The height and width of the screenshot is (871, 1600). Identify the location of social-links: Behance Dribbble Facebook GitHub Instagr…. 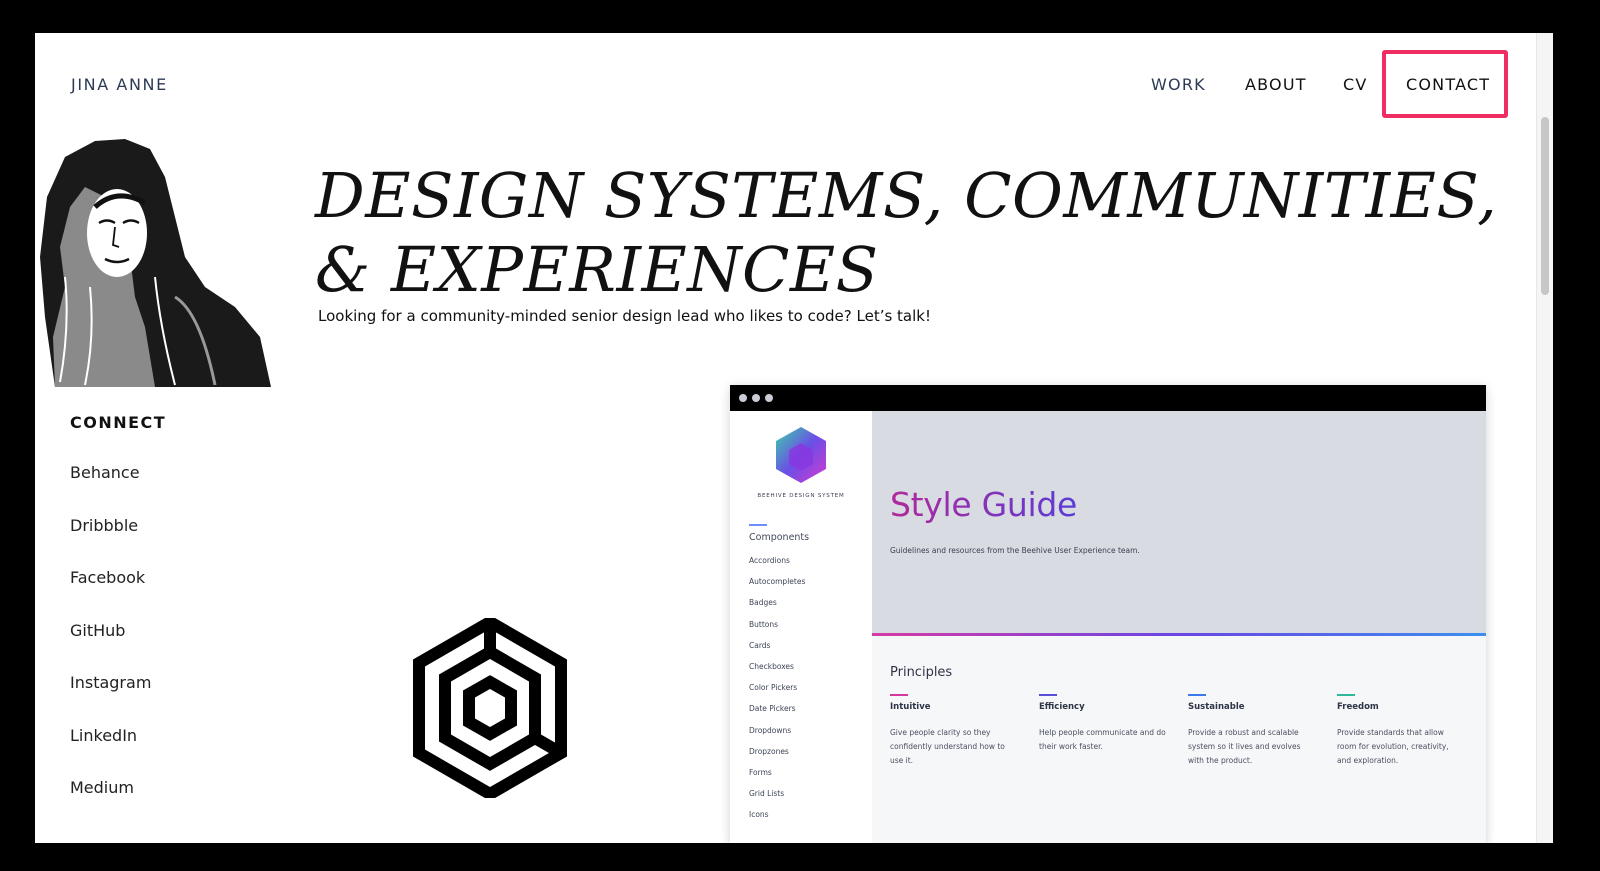
(110, 647).